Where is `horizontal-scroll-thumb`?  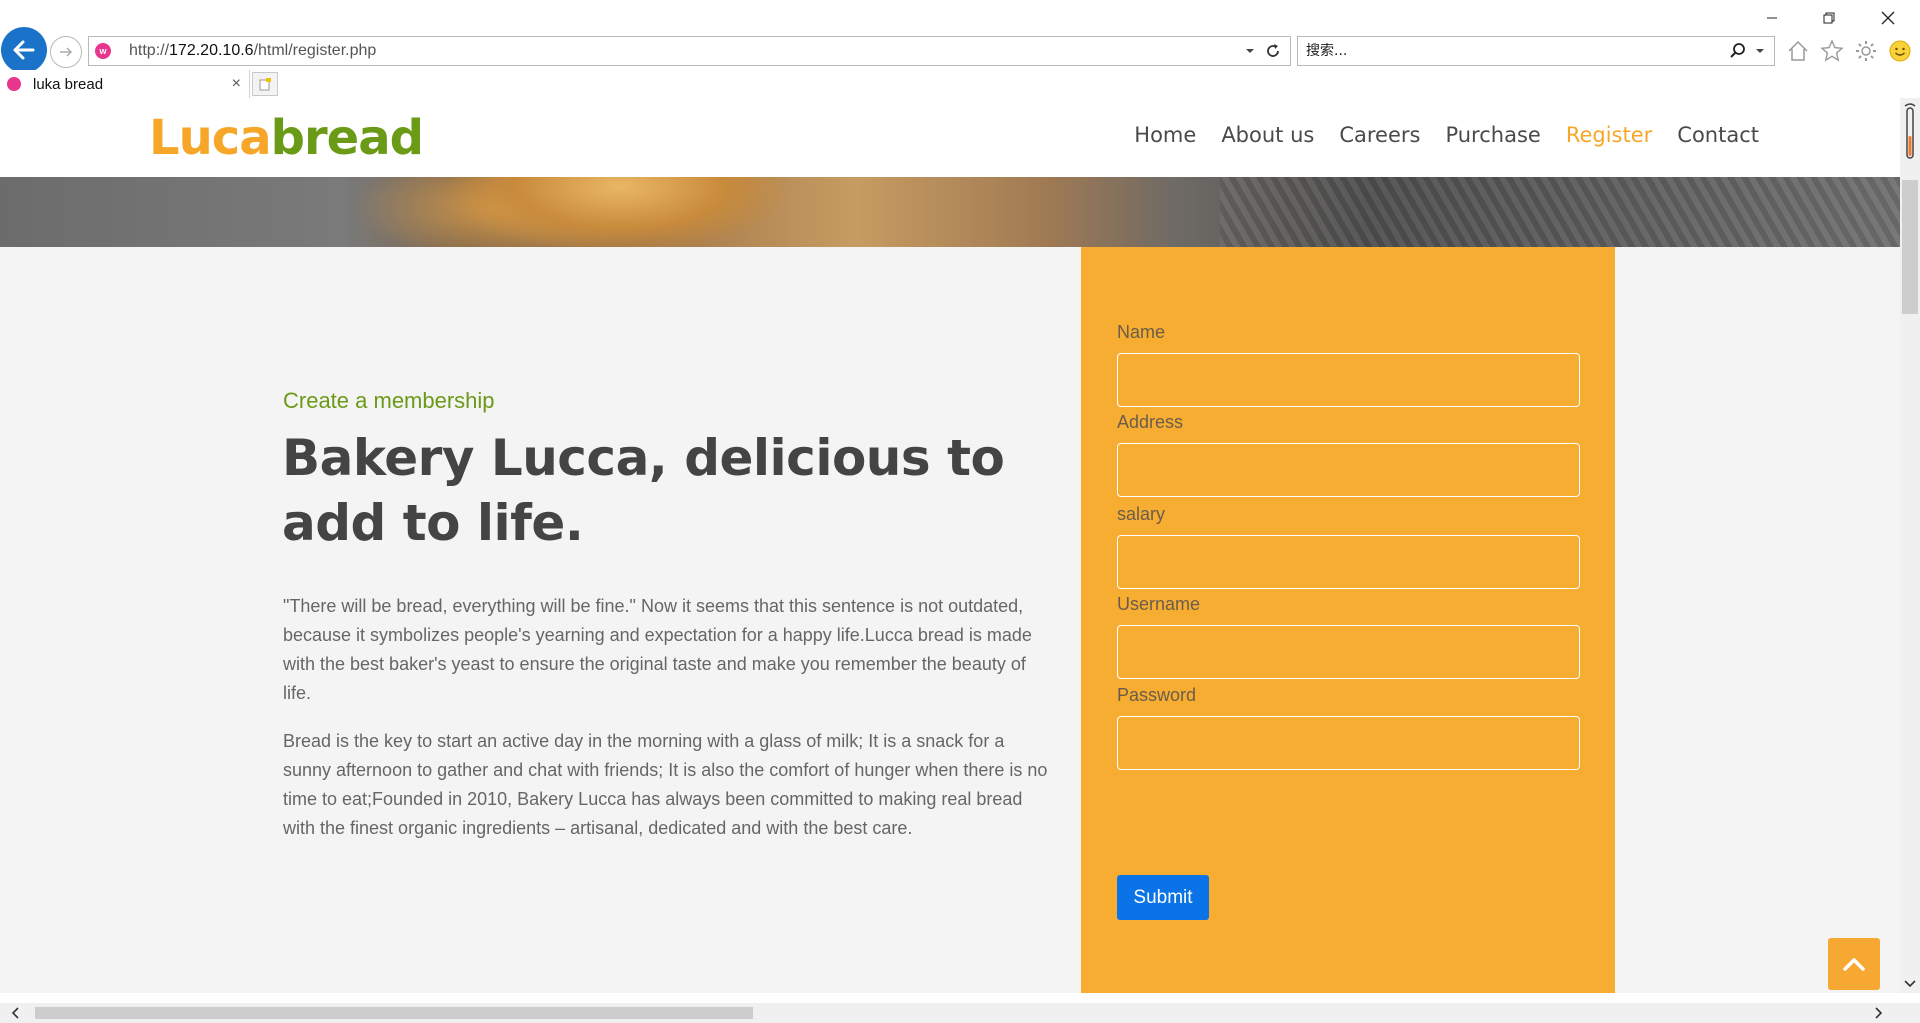
horizontal-scroll-thumb is located at coordinates (394, 1013).